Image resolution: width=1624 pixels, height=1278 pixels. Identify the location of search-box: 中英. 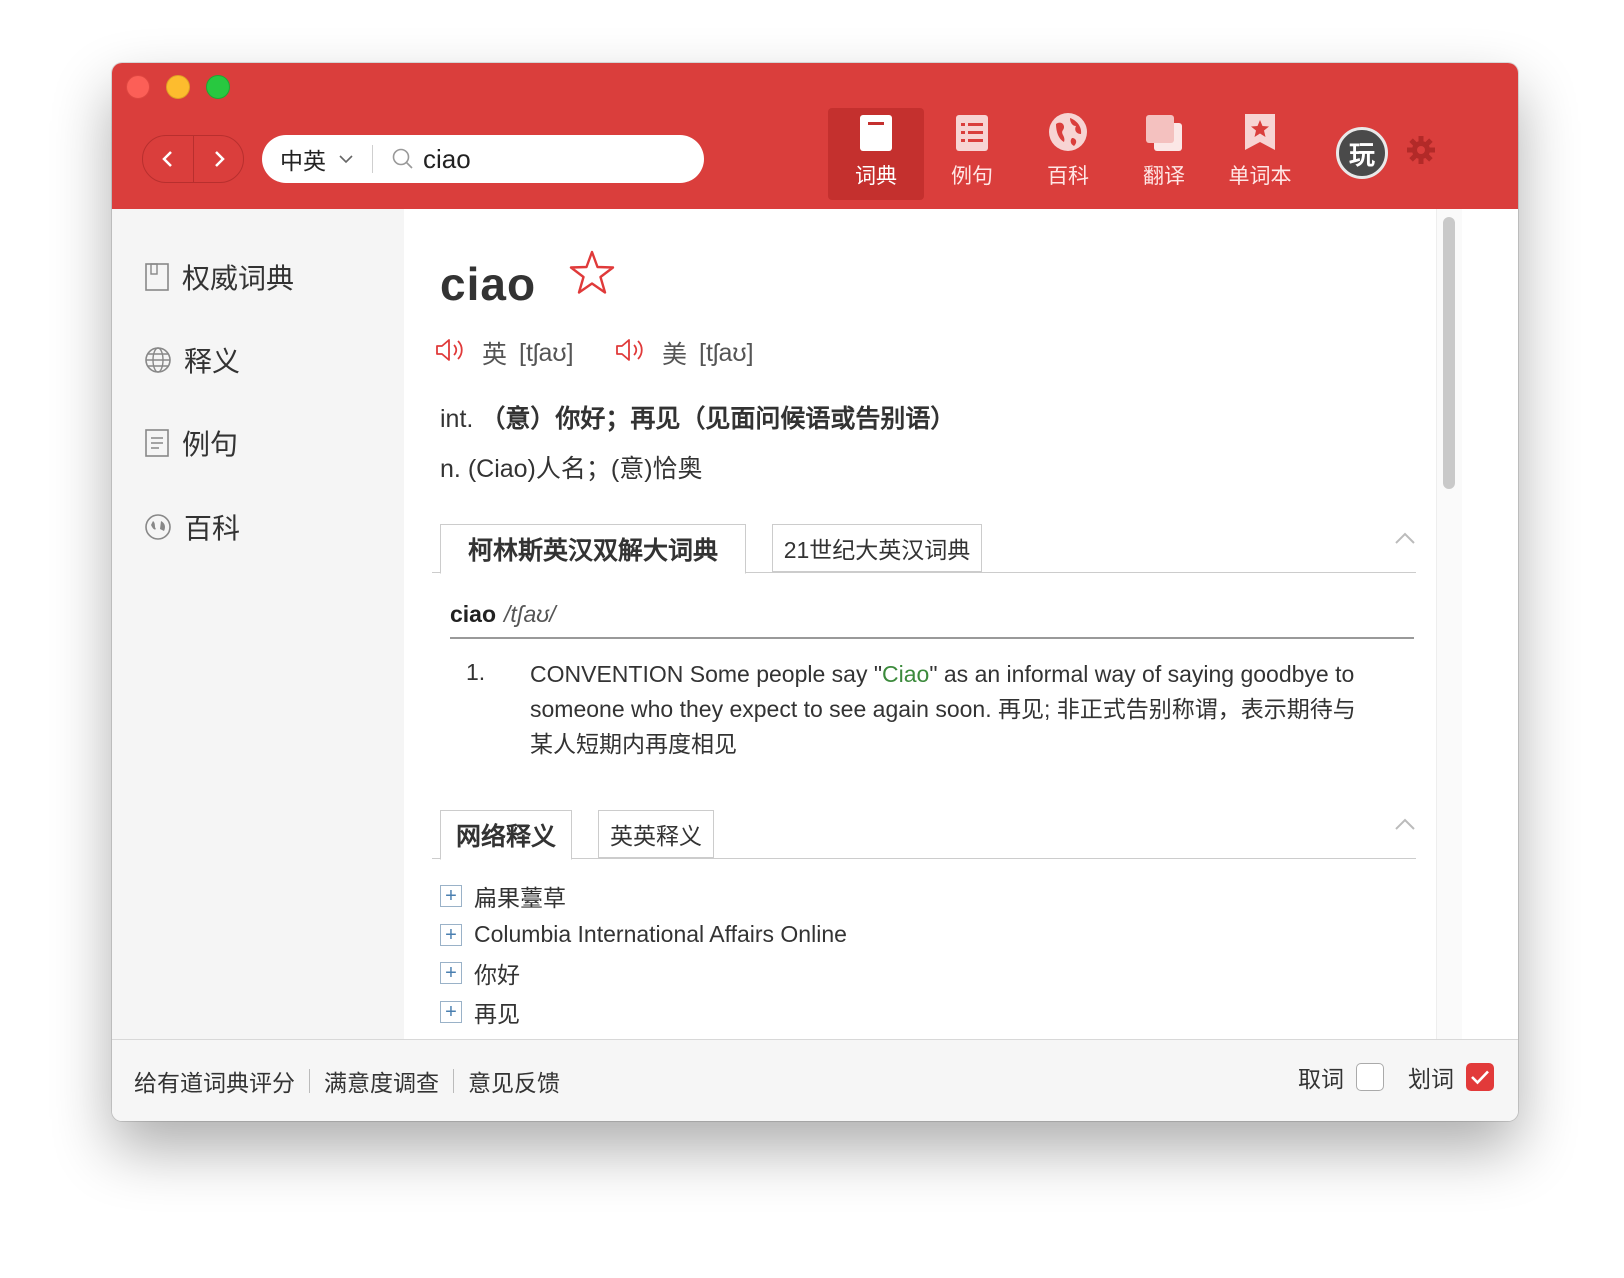
(483, 159).